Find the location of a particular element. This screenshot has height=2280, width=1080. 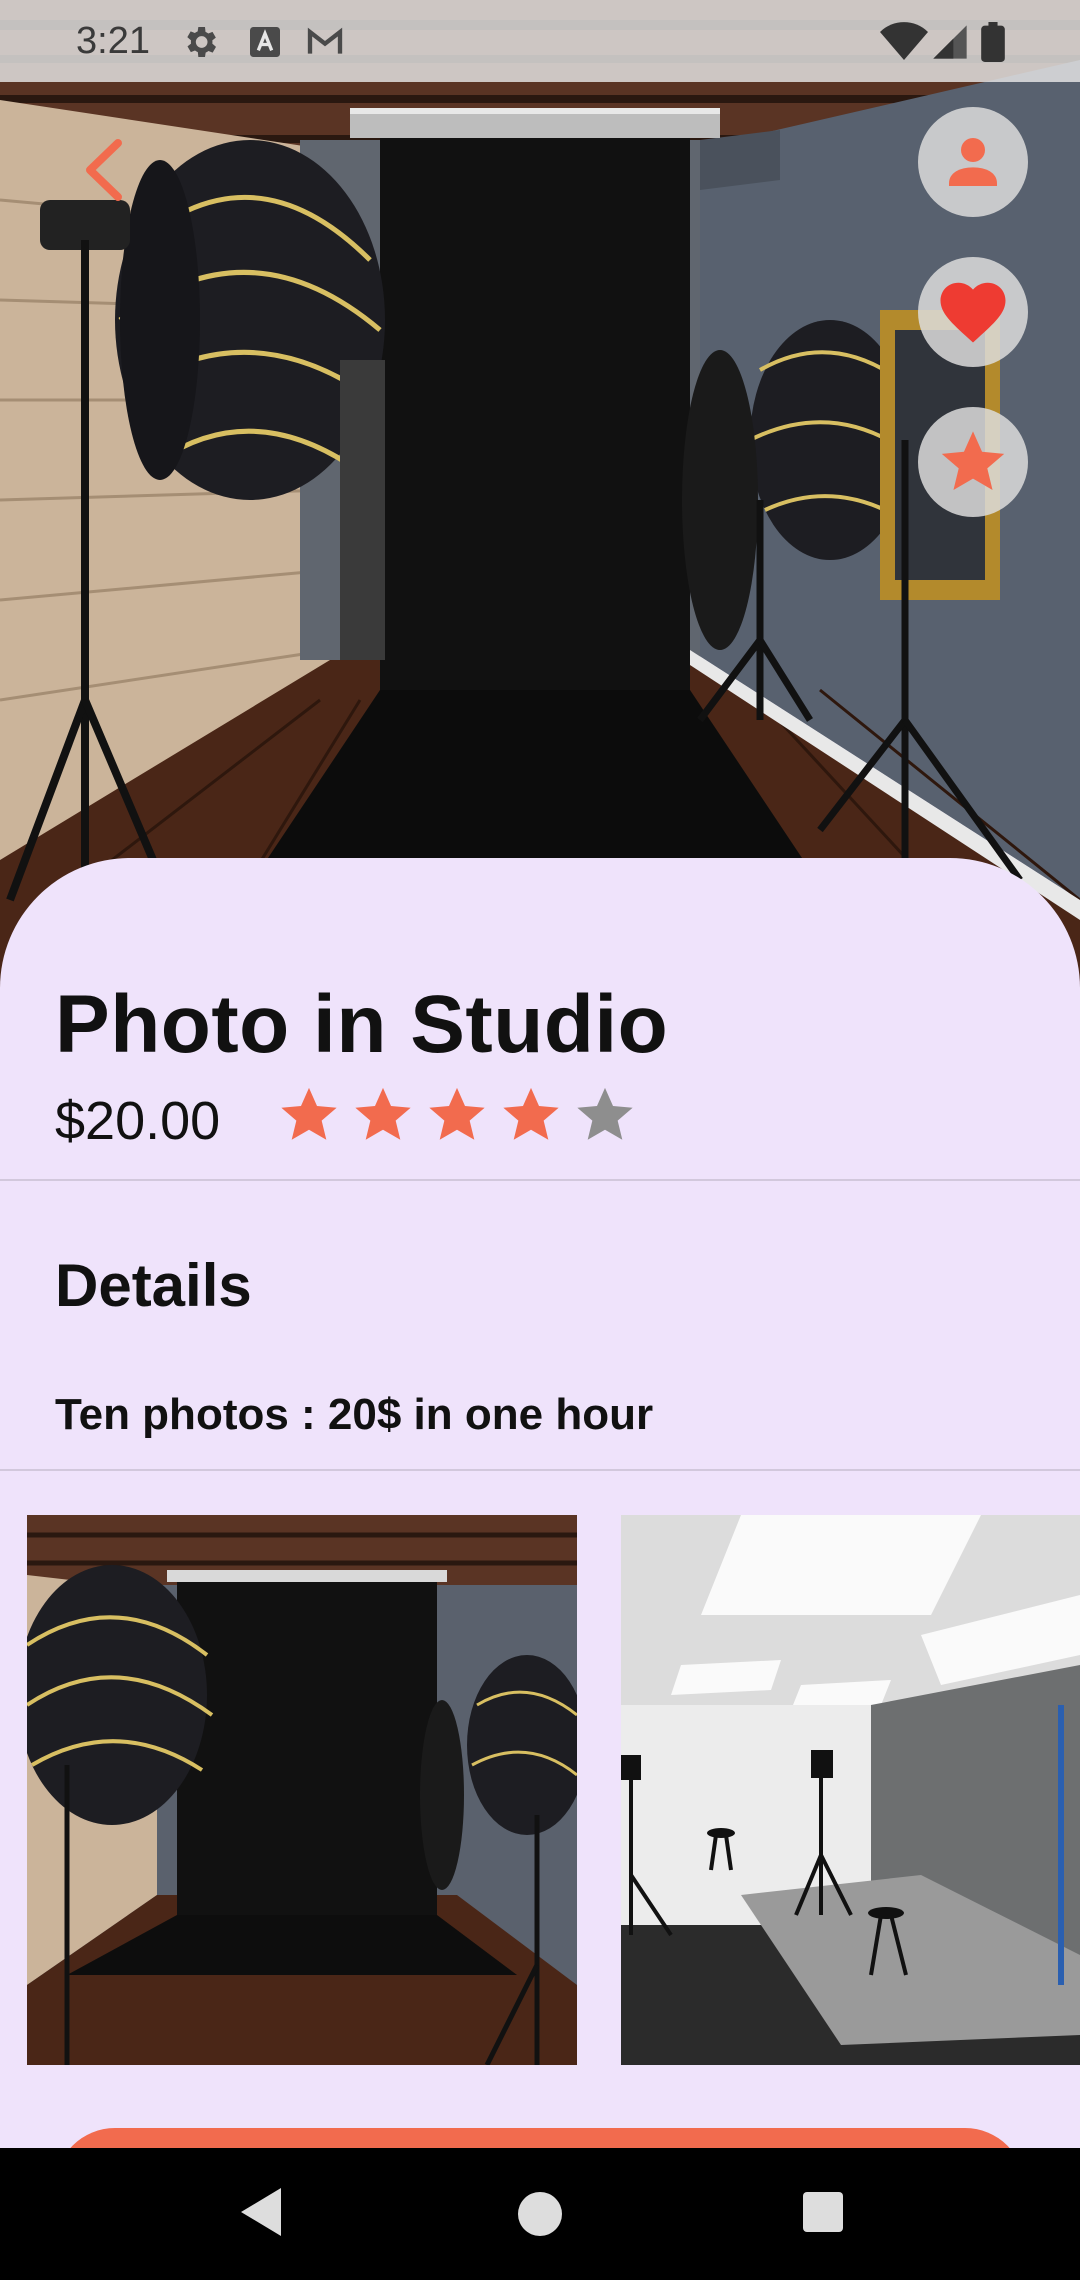

back-button is located at coordinates (105, 170).